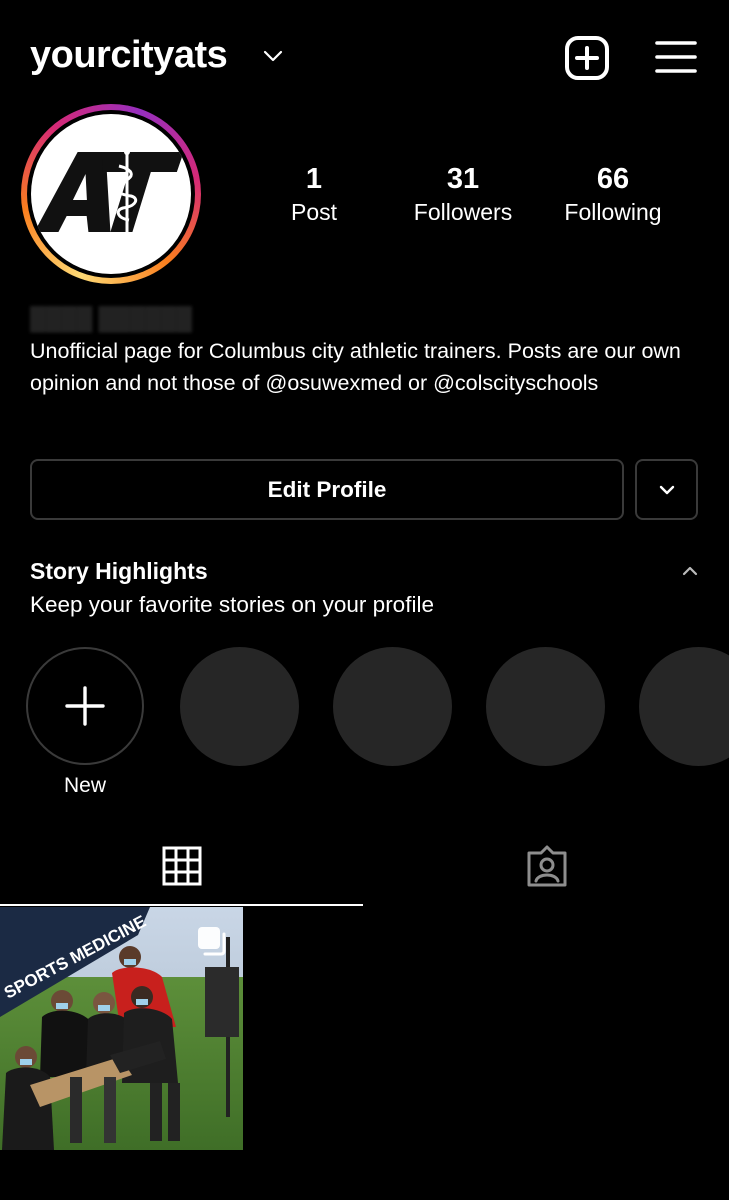 The image size is (729, 1200). Describe the element at coordinates (111, 318) in the screenshot. I see `profile-name-obscured: ████ ██████` at that location.